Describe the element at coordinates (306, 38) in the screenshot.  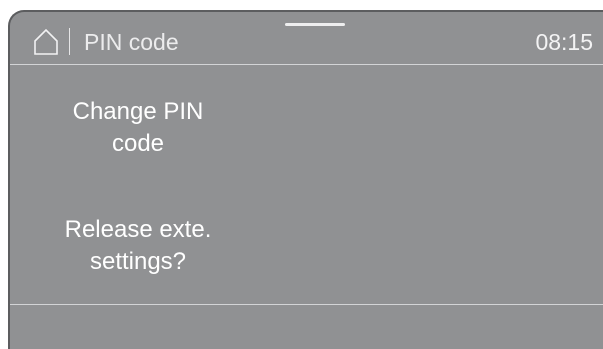
I see `status-bar: PIN code 08:15` at that location.